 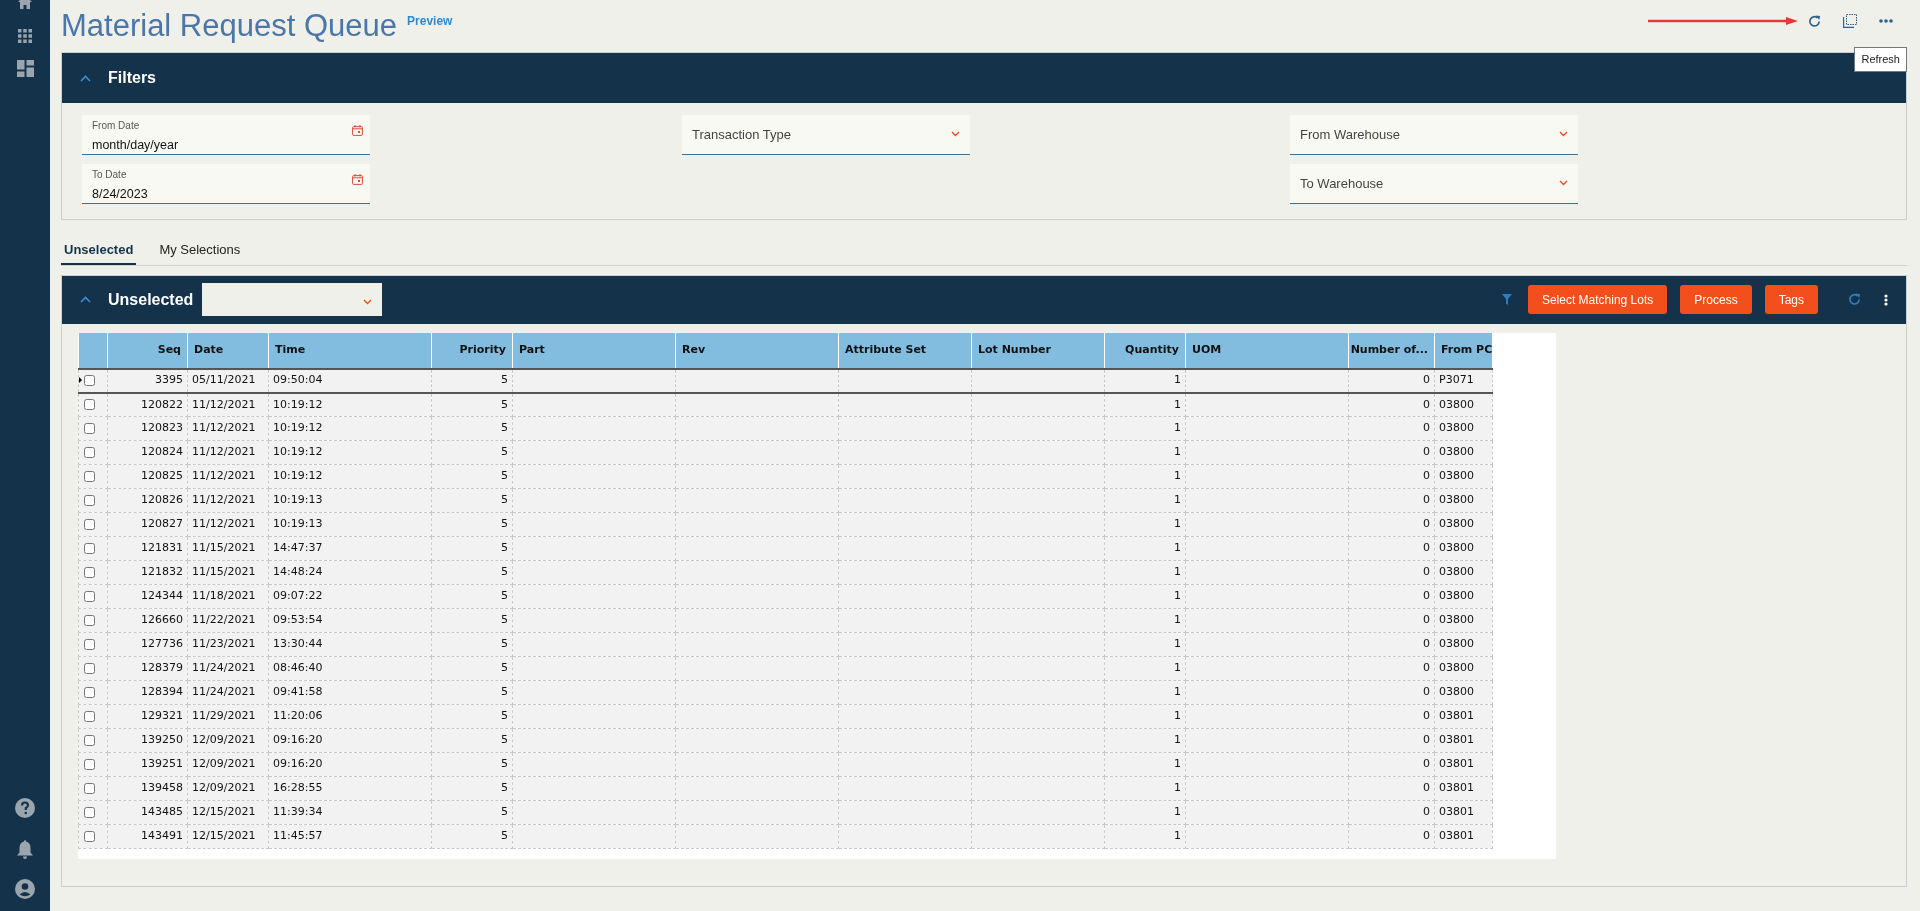 What do you see at coordinates (350, 620) in the screenshot?
I see `table-cell: 09:53:54` at bounding box center [350, 620].